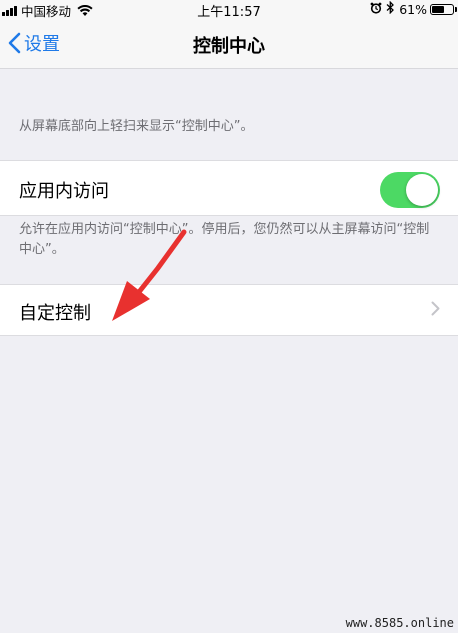 The height and width of the screenshot is (633, 458). I want to click on navigation-bar: 设置 控制中心, so click(229, 44).